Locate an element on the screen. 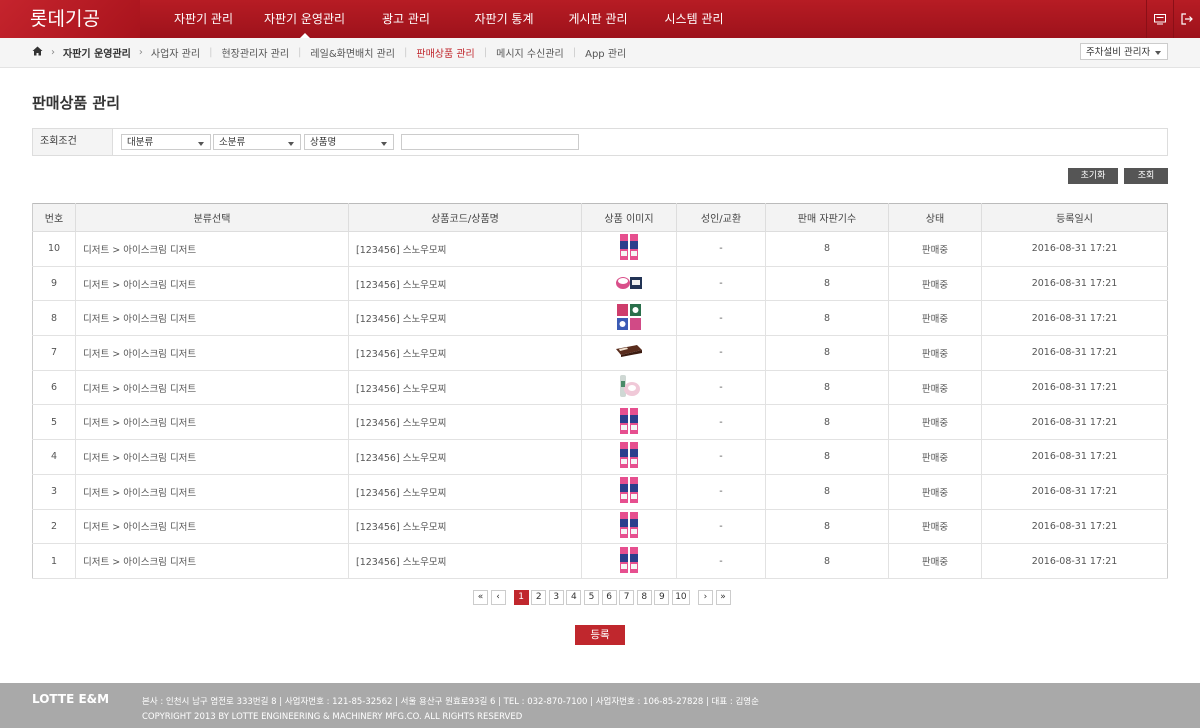  breadcrumb-section: 자판기 운영관리 is located at coordinates (97, 52).